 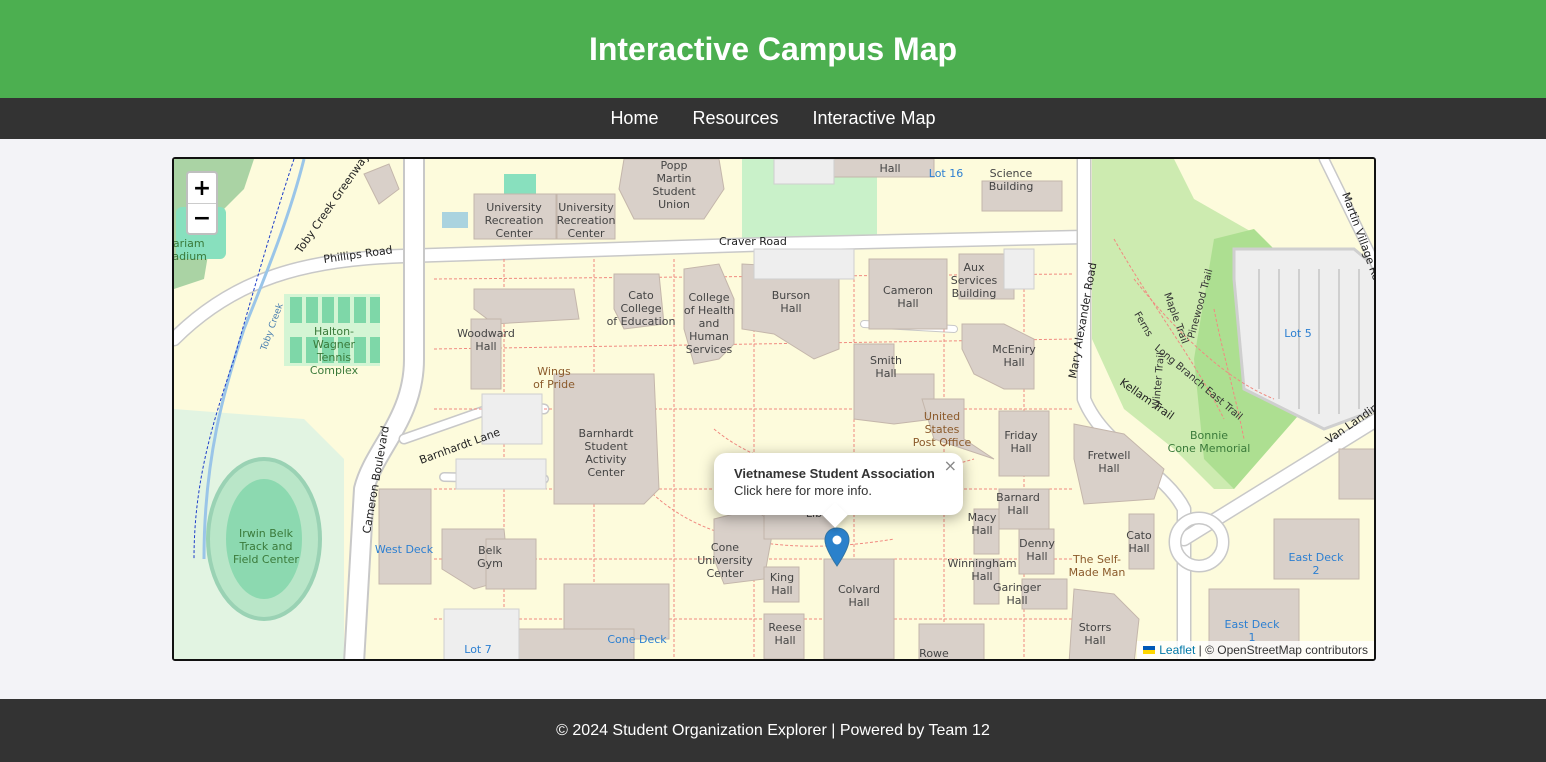 What do you see at coordinates (554, 378) in the screenshot?
I see `map-label-wings: Wings of Pride` at bounding box center [554, 378].